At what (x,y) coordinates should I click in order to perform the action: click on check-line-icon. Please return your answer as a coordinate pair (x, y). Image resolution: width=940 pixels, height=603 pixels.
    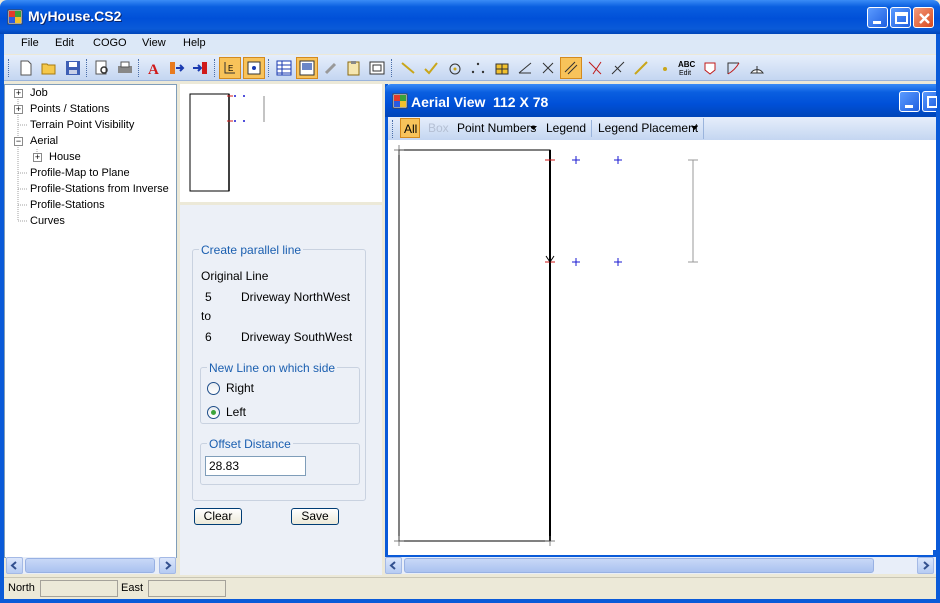
    Looking at the image, I should click on (431, 68).